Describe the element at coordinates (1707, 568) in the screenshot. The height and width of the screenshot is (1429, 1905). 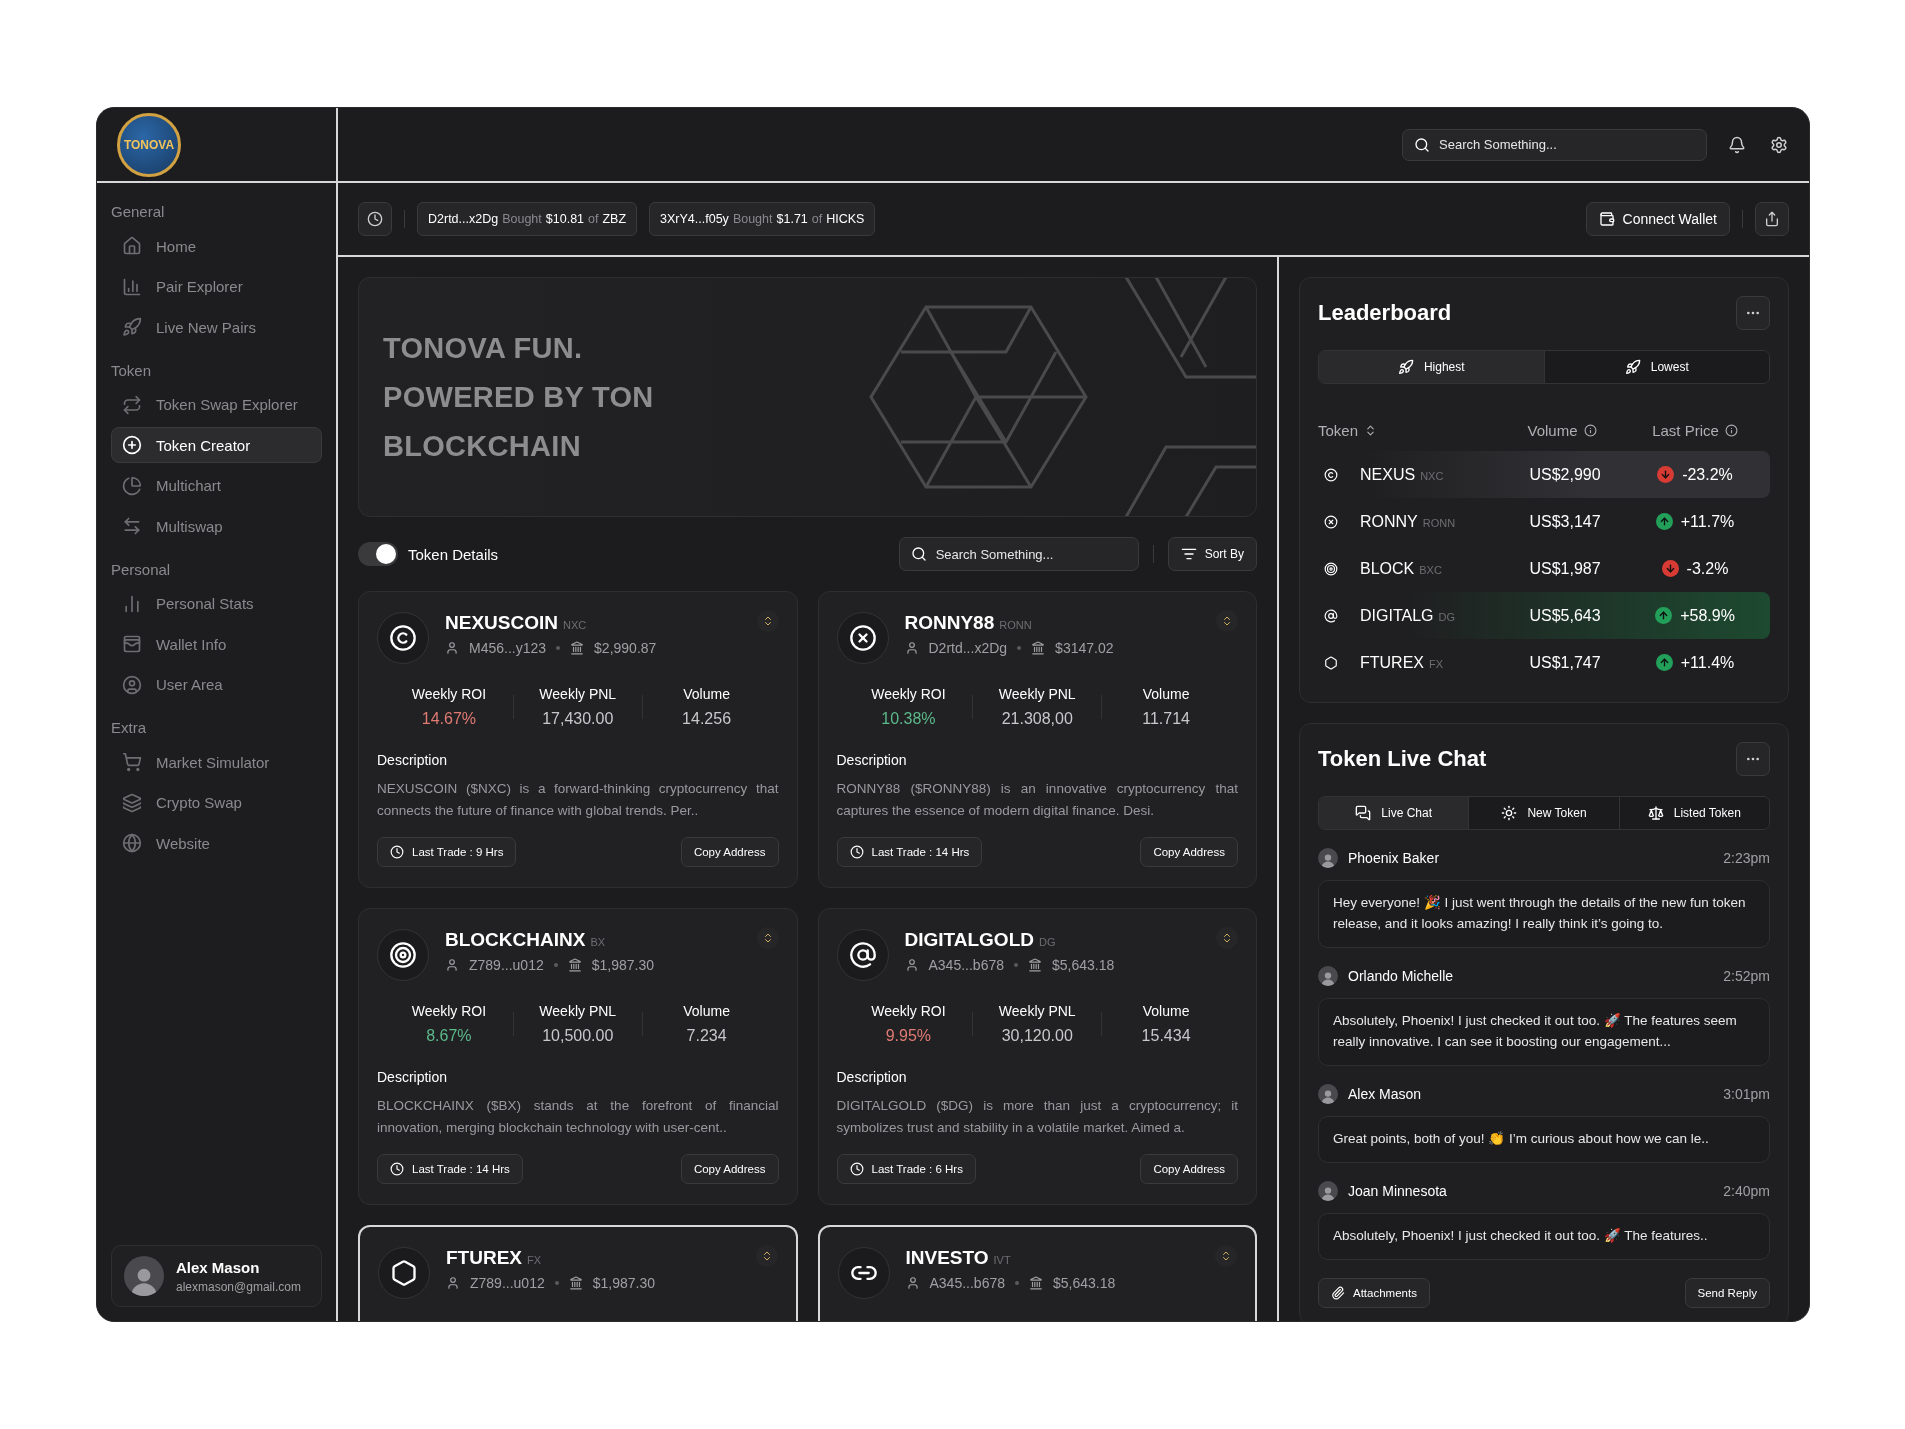
I see `price-change: -3.2%` at that location.